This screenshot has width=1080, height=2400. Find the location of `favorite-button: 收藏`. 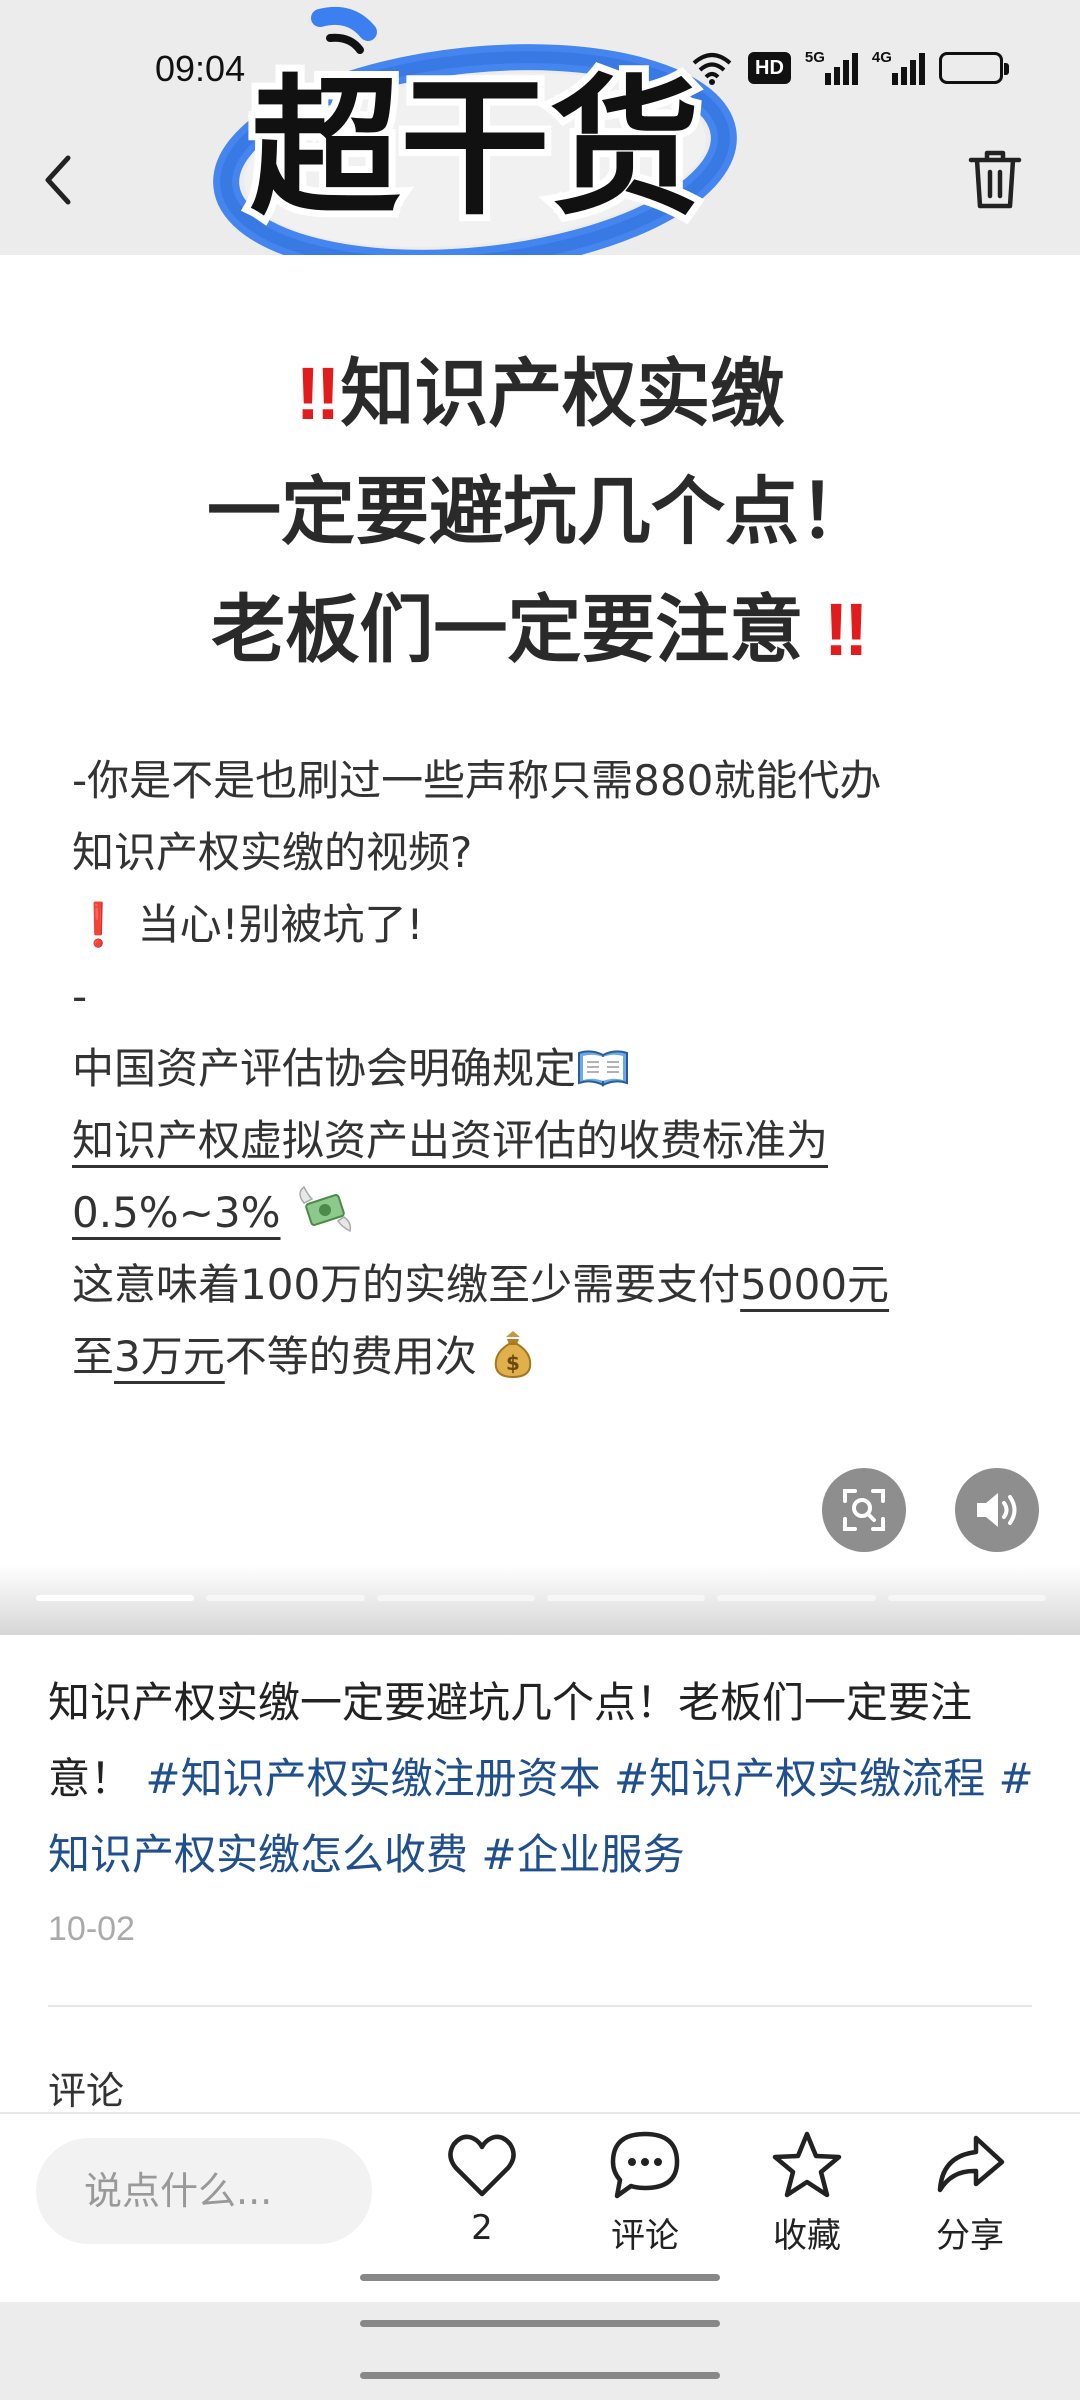

favorite-button: 收藏 is located at coordinates (807, 2191).